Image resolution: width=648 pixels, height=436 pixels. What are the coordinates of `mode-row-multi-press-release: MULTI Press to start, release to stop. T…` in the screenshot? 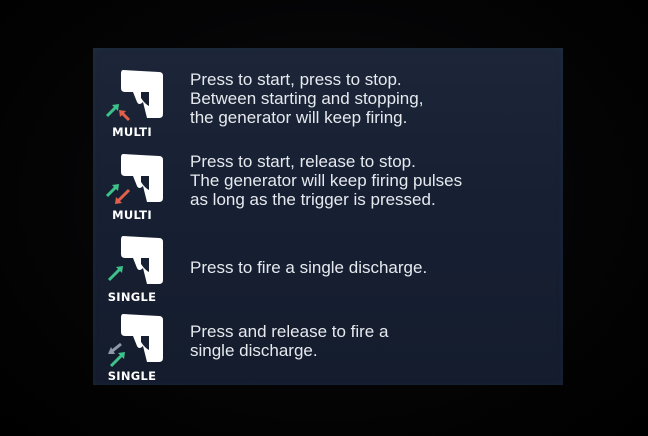 It's located at (328, 187).